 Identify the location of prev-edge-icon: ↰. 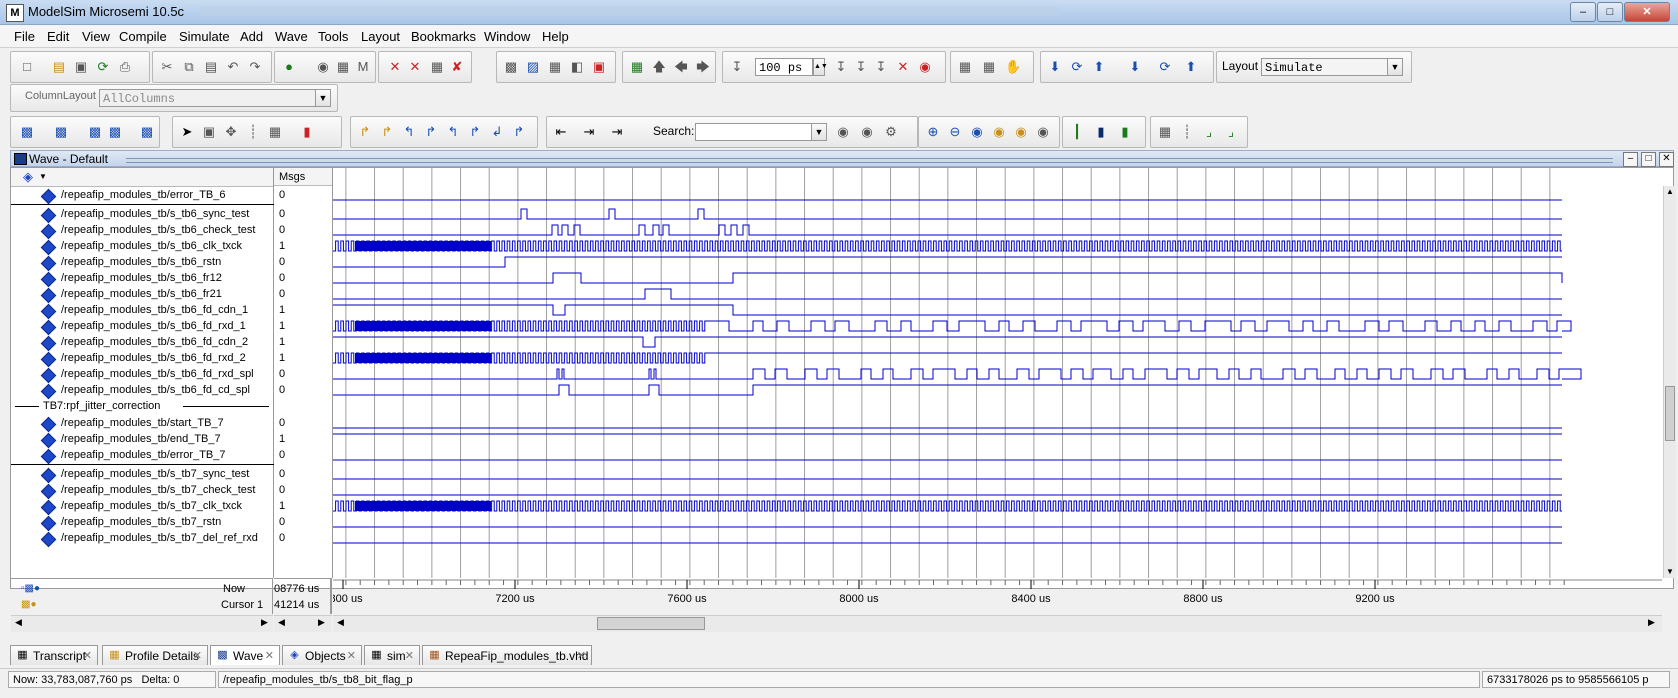
(409, 132).